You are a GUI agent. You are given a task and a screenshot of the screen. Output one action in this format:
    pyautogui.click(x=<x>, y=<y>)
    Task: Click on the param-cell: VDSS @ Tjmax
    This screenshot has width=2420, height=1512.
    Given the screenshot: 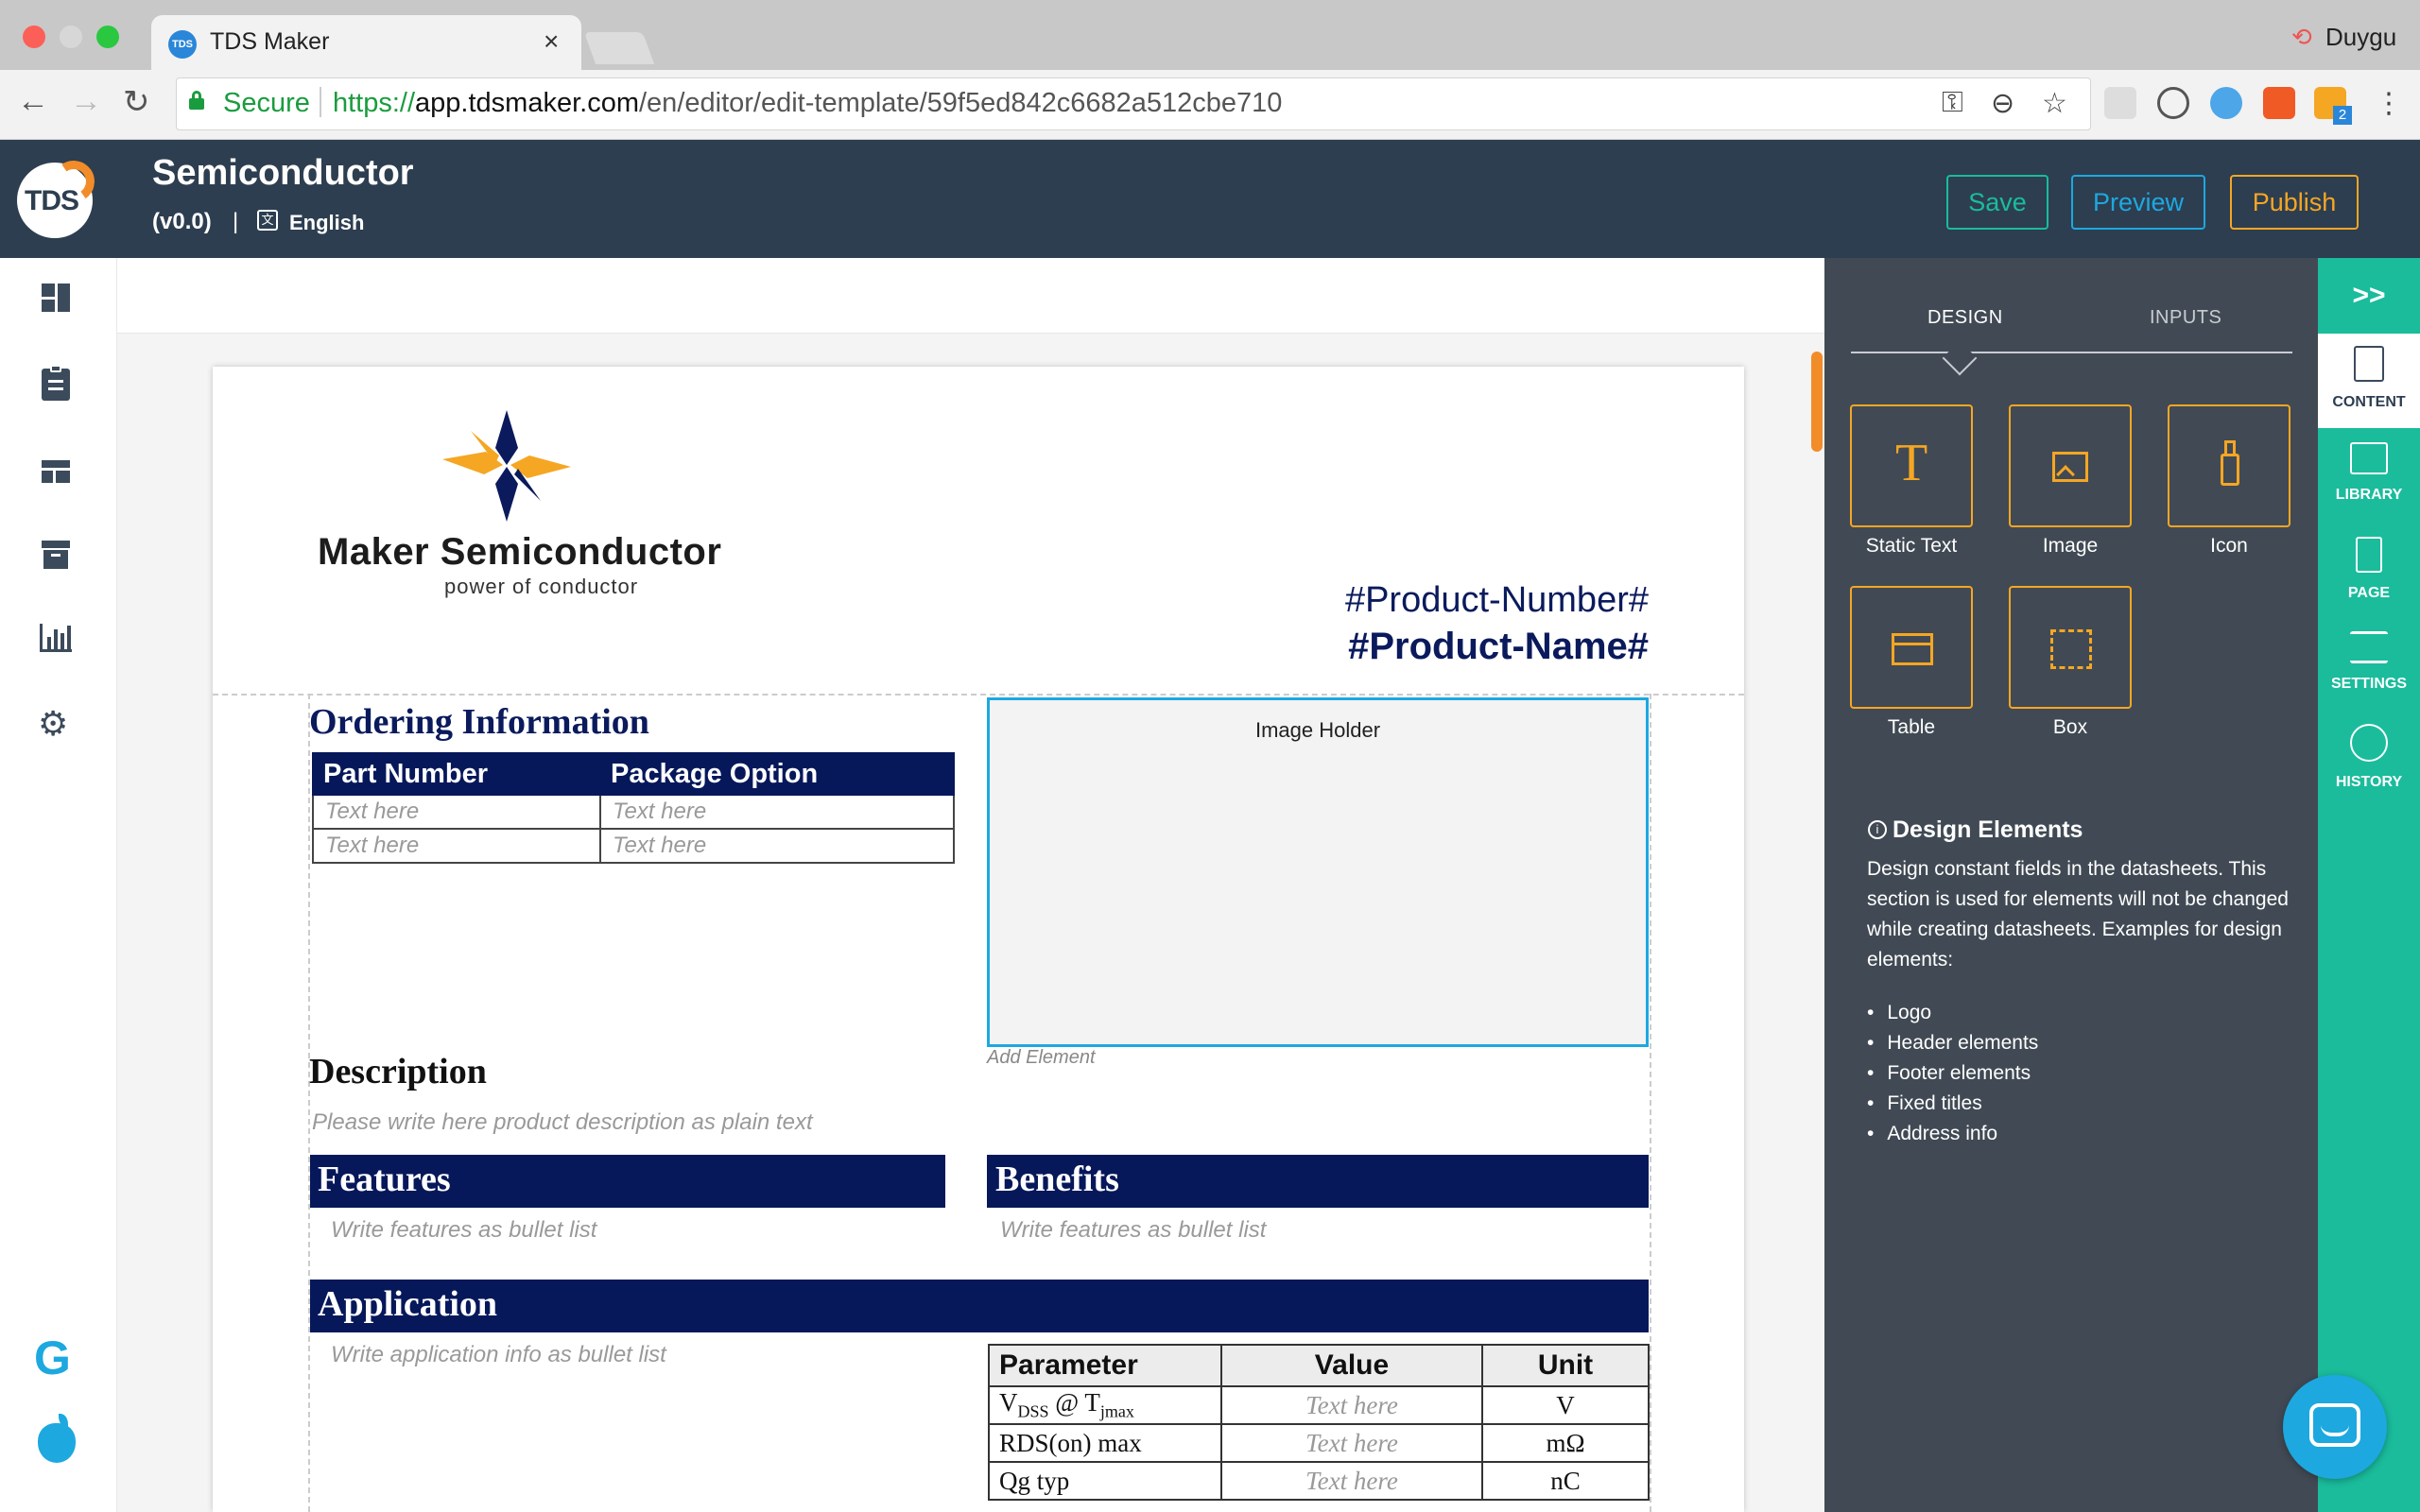 What is the action you would take?
    pyautogui.click(x=1105, y=1405)
    